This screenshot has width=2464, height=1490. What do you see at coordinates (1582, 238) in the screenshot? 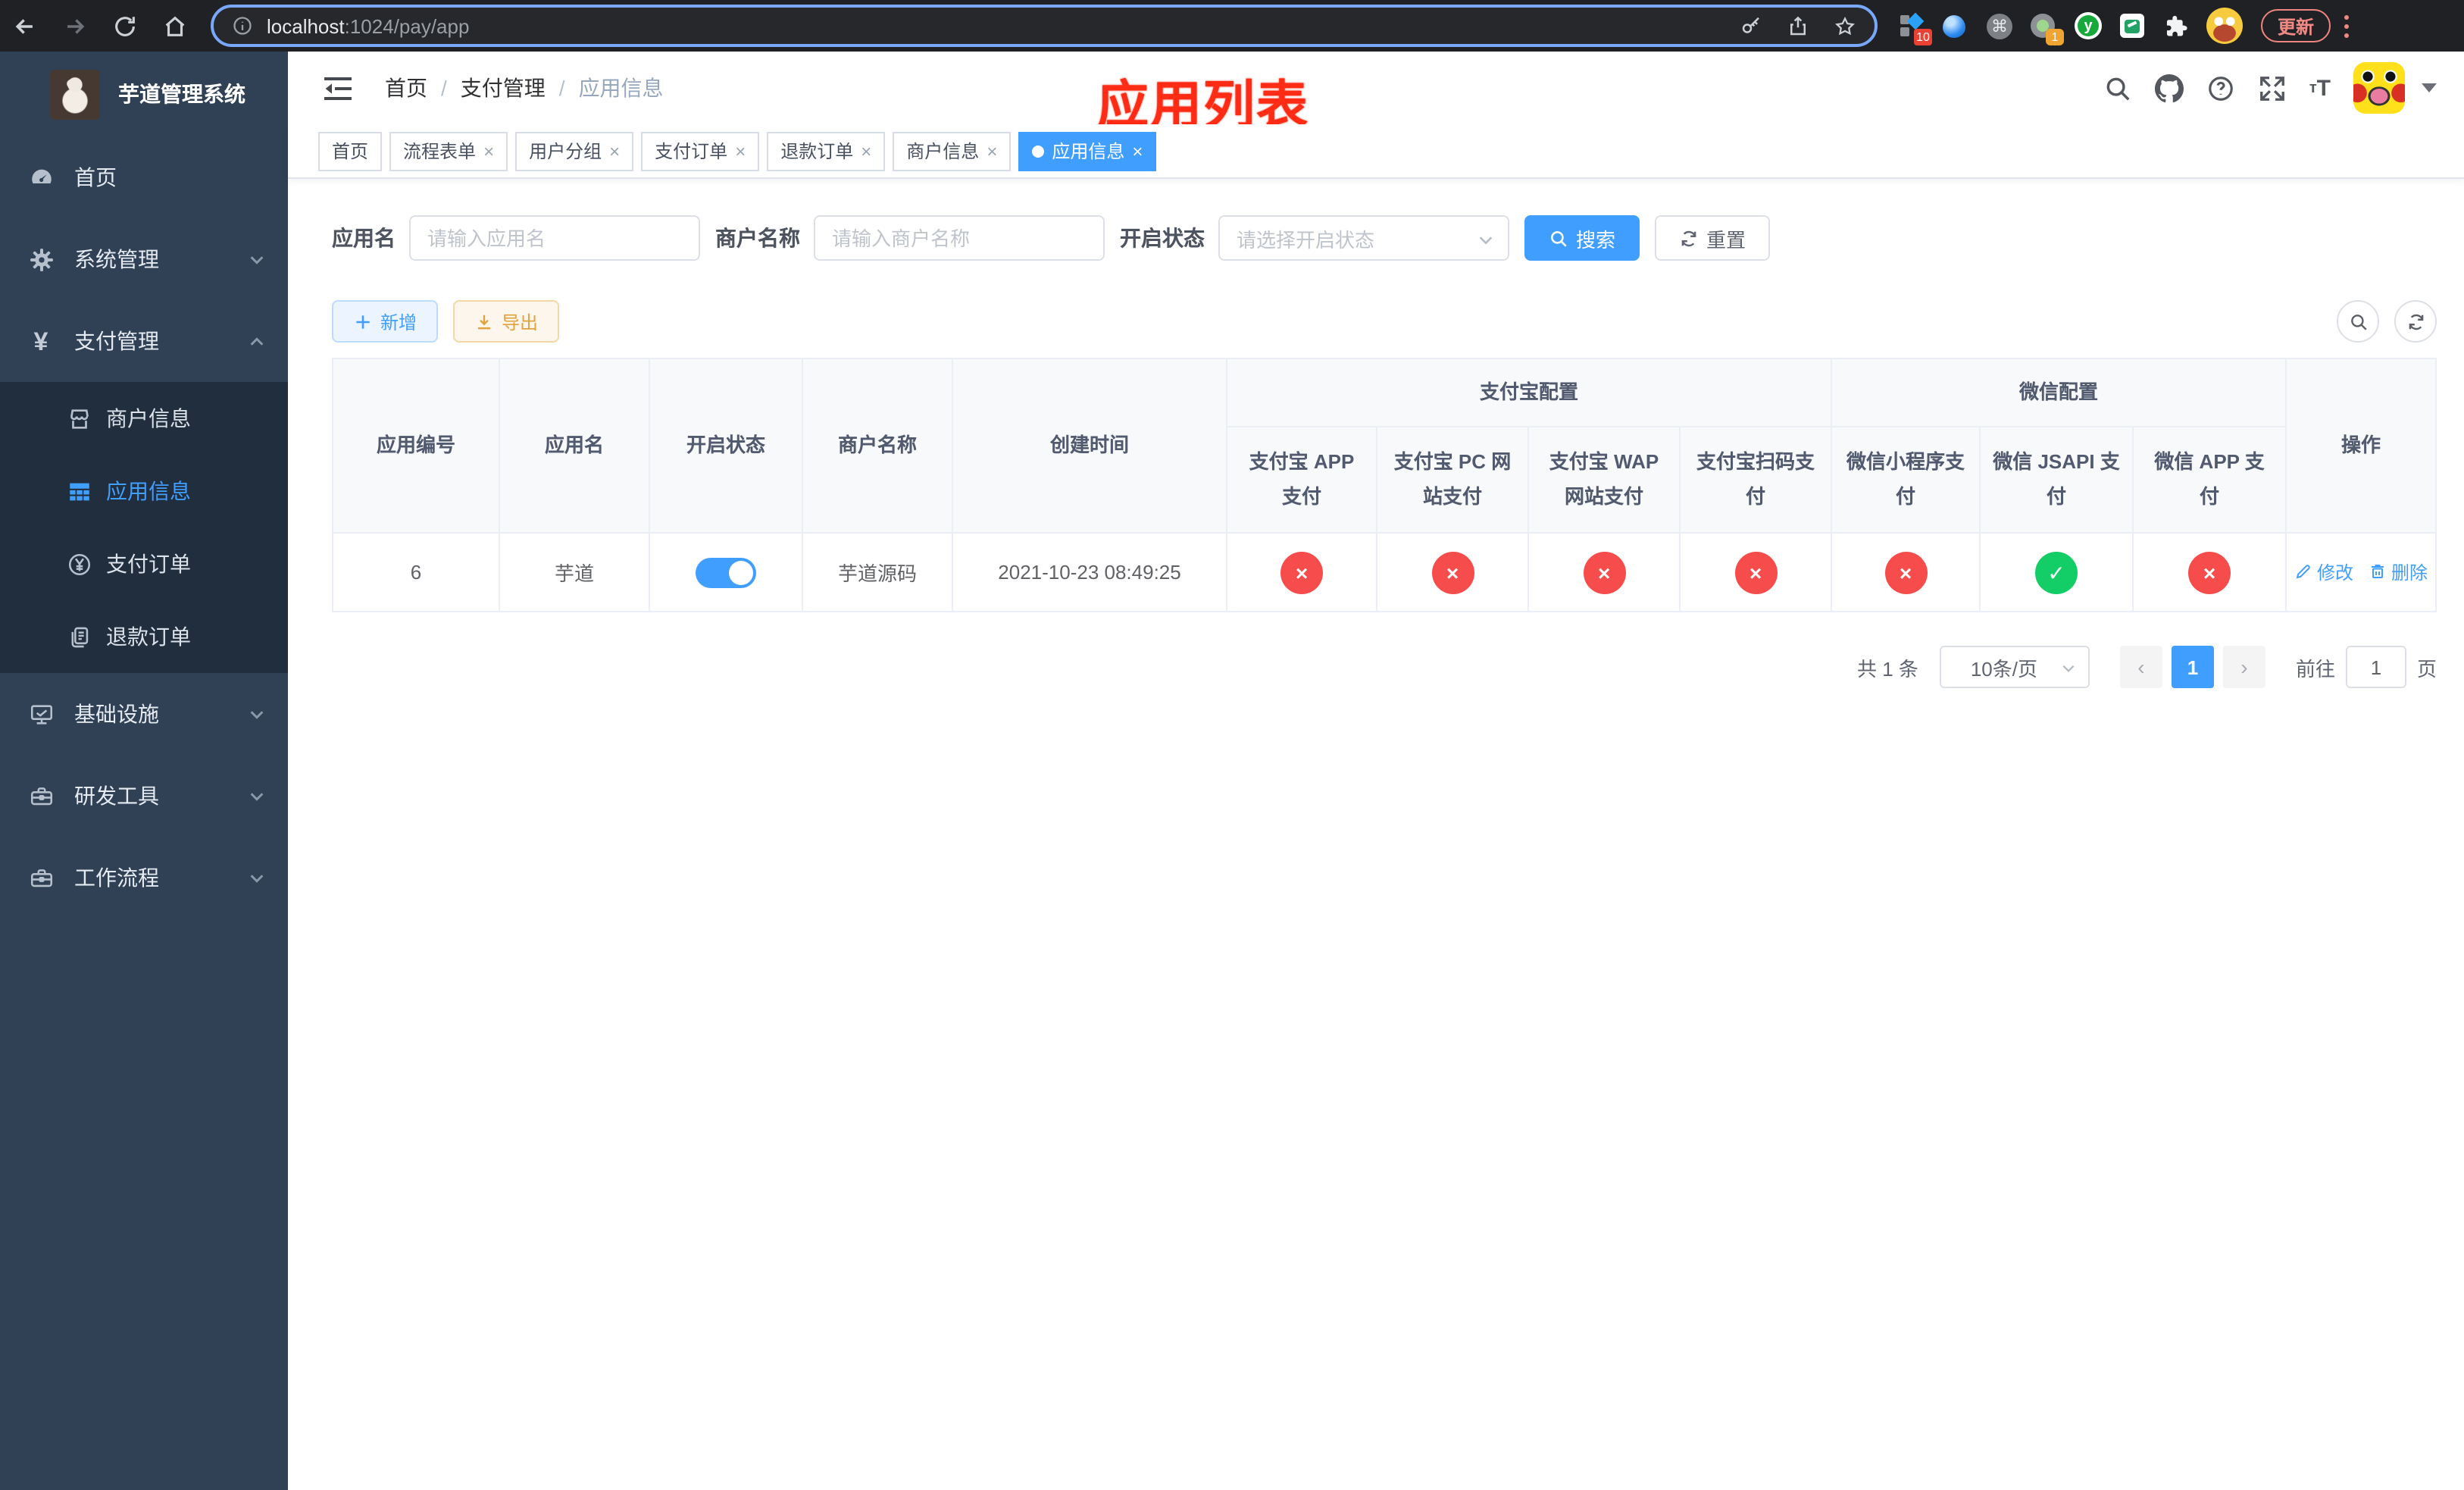
I see `search-button: 搜索` at bounding box center [1582, 238].